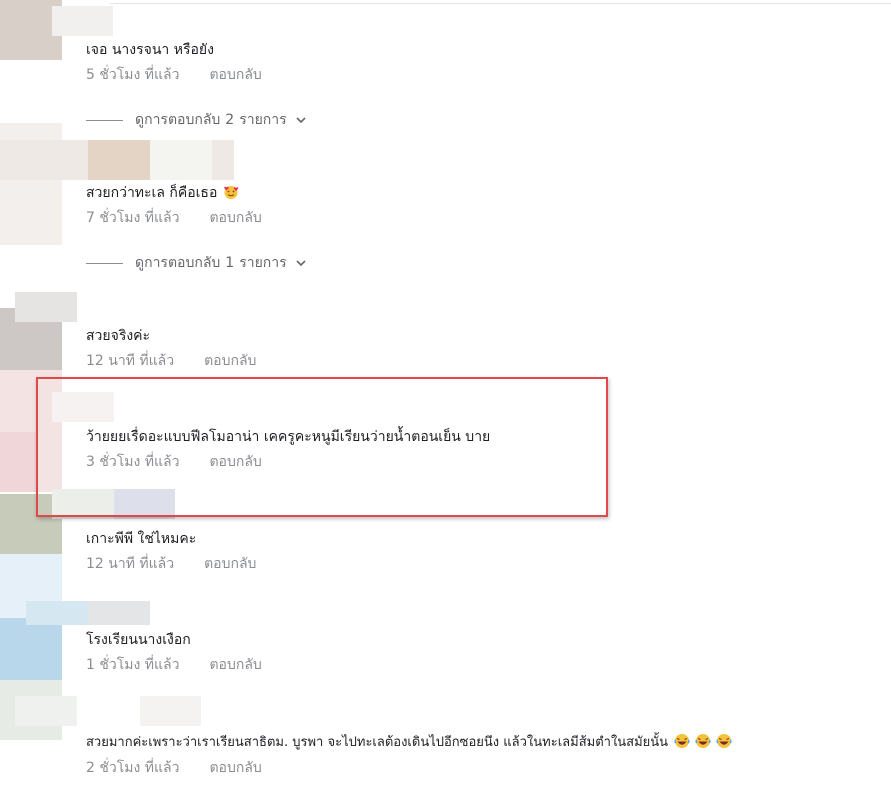 This screenshot has width=891, height=792. I want to click on comment-text: สวยกว่าทะเล ก็คือเธอ, so click(152, 193).